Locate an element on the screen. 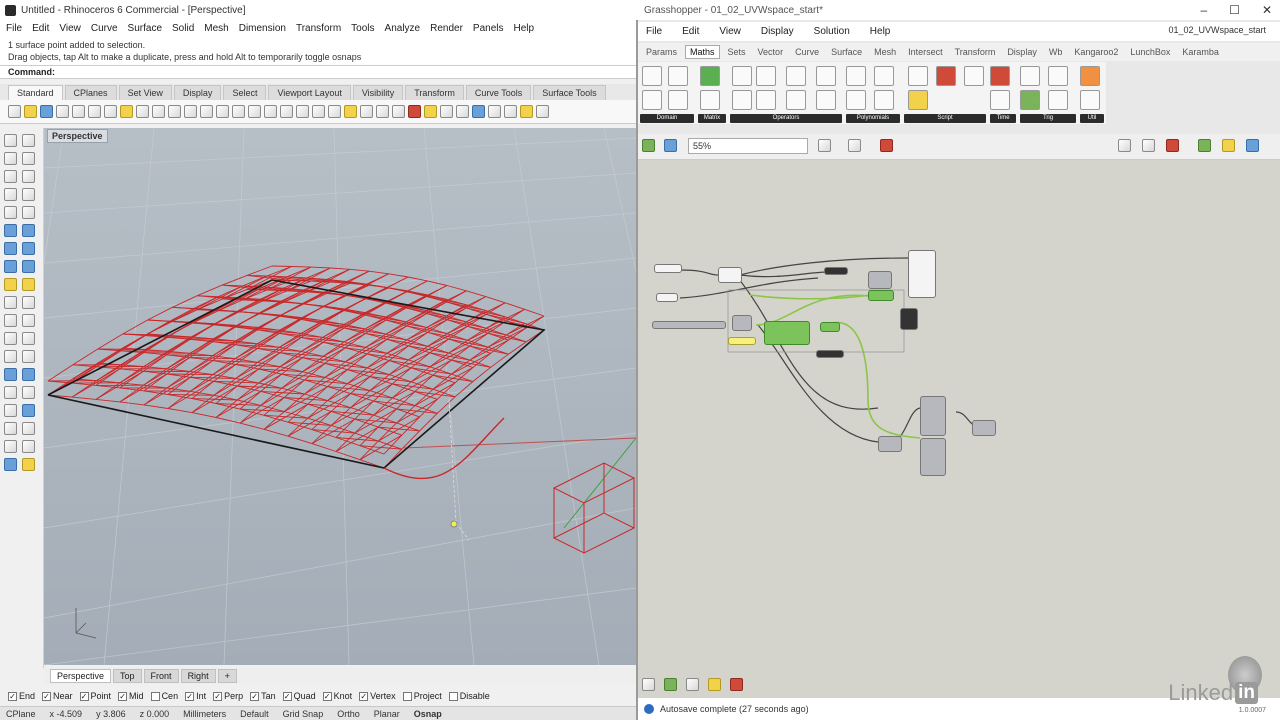  gh-menu-solution: Solution is located at coordinates (832, 31).